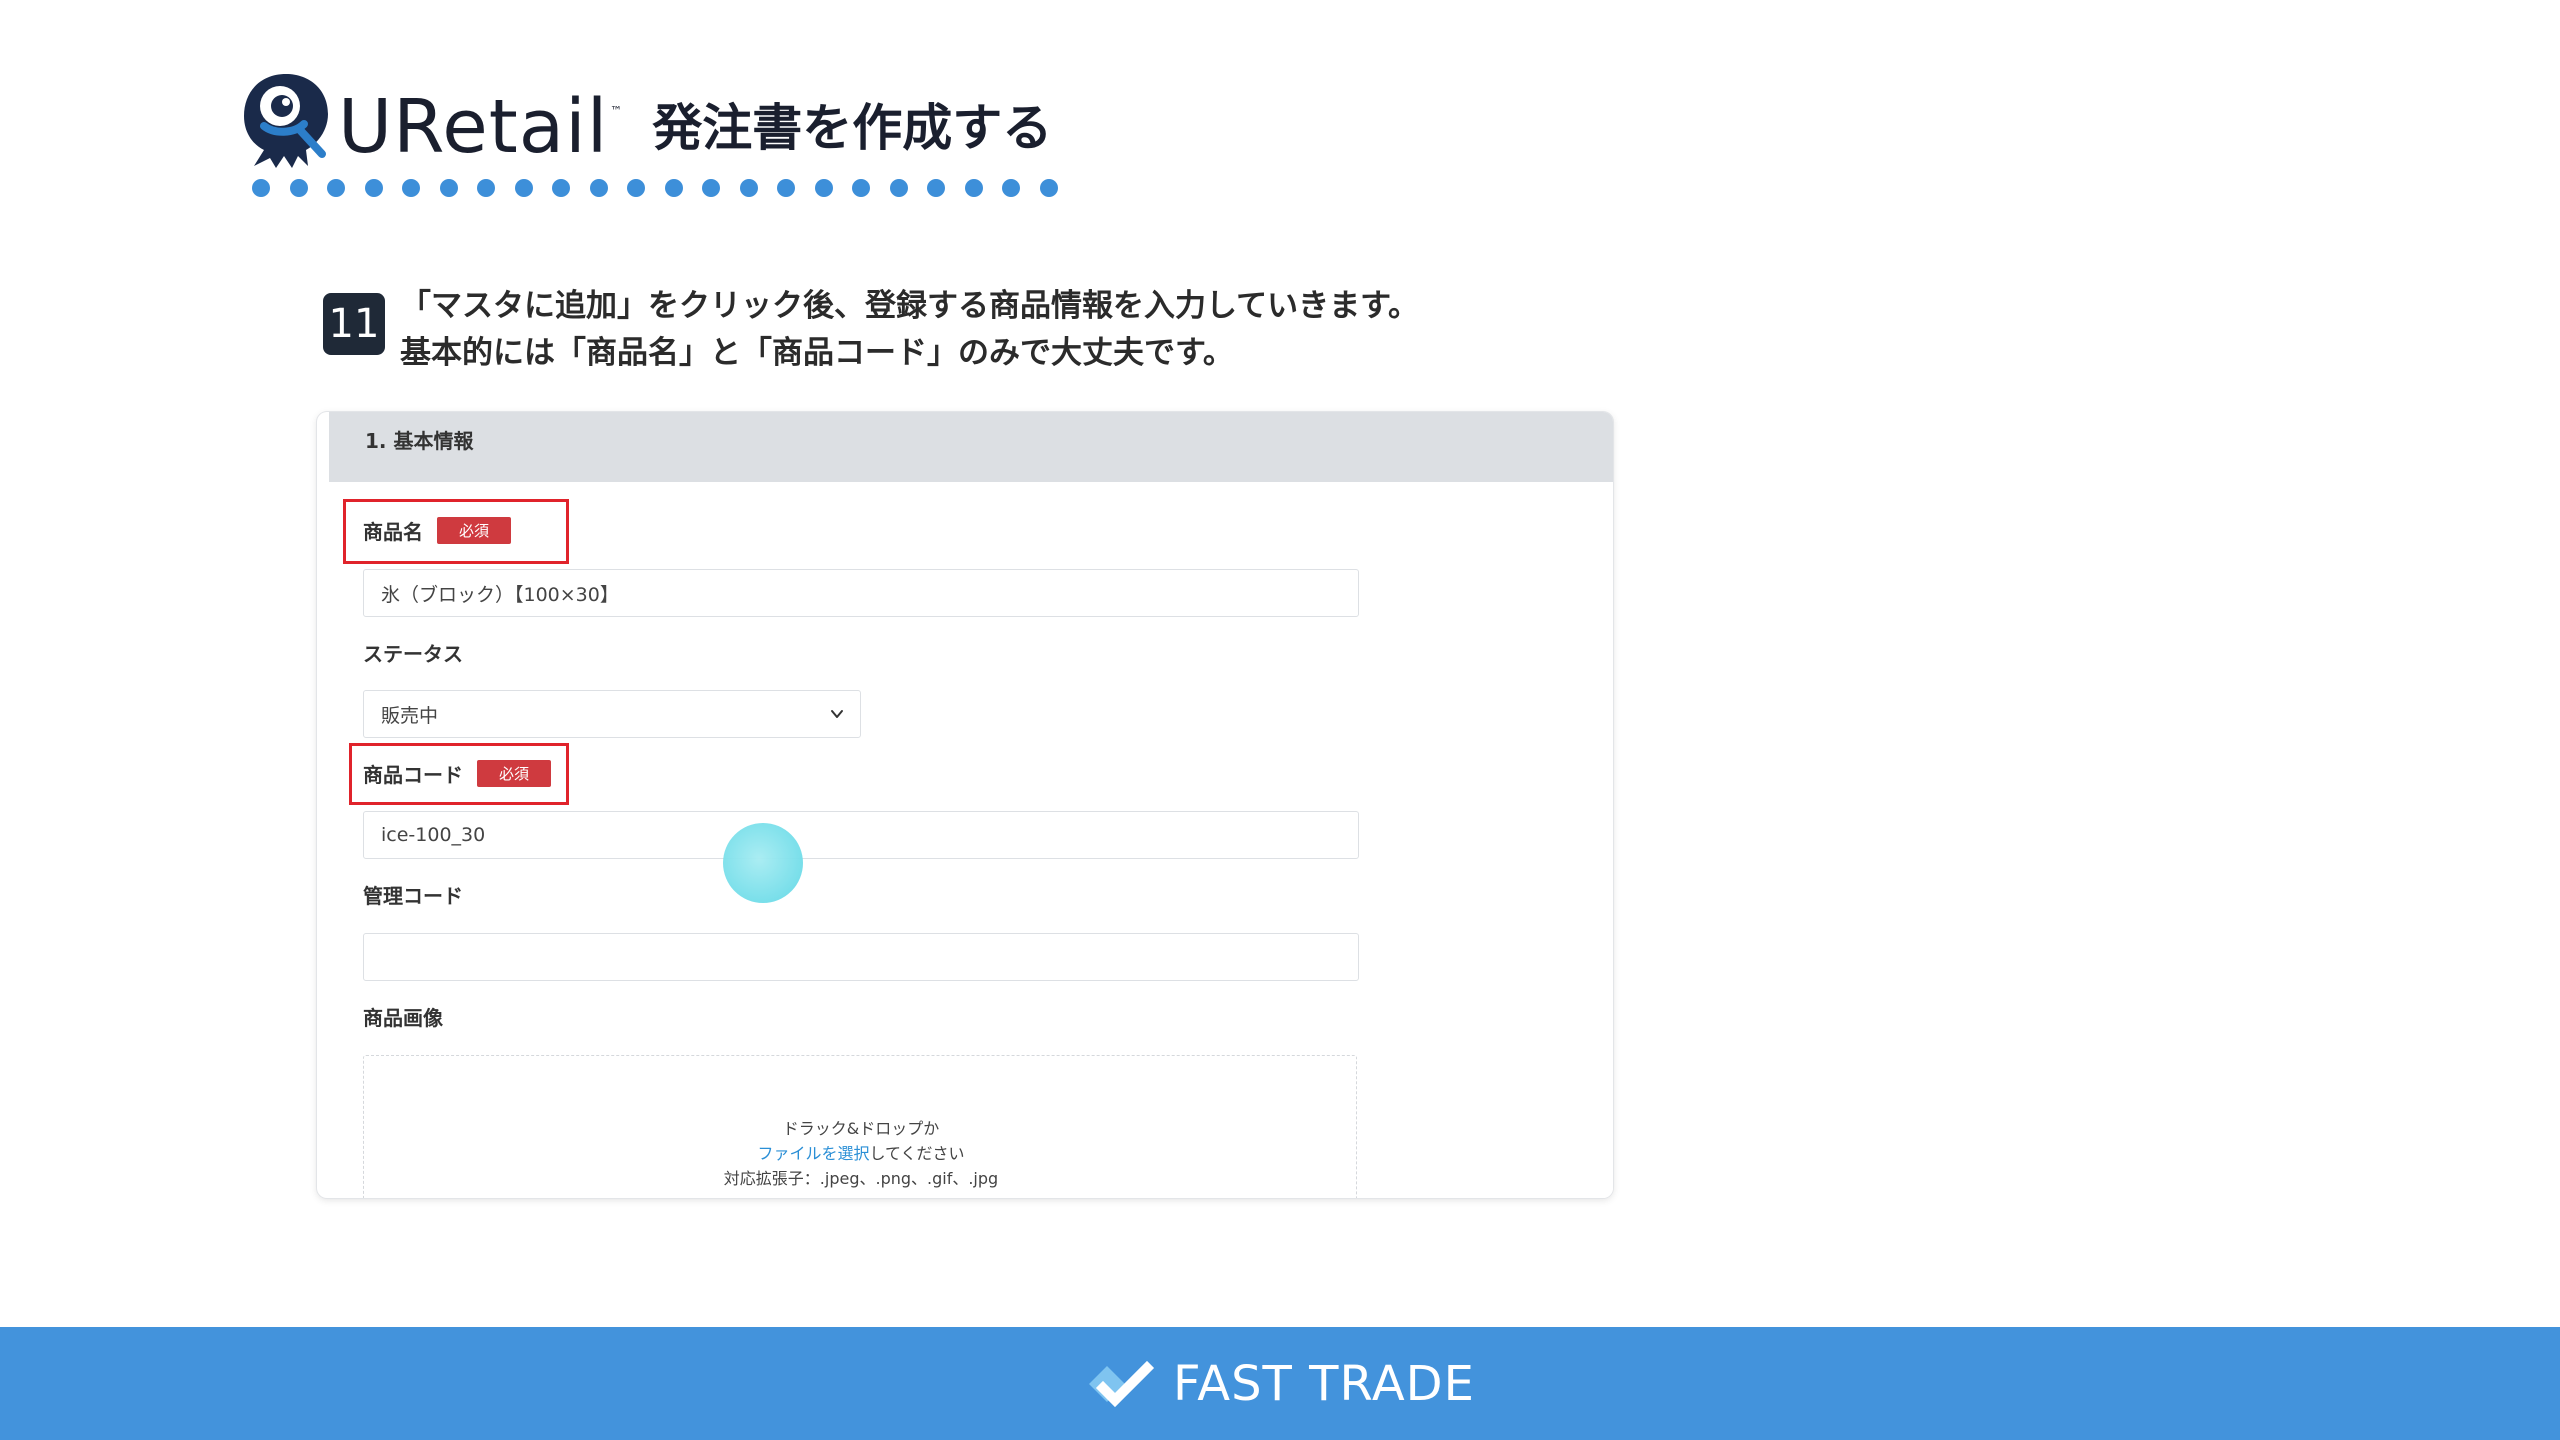 The height and width of the screenshot is (1440, 2560). I want to click on product-code-input: ice-100_30, so click(861, 835).